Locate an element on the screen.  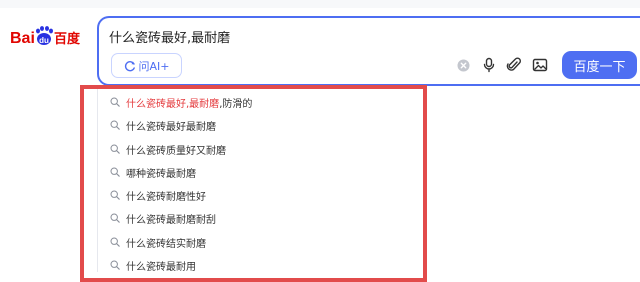
suggestion-item: 什么瓷砖最耐用 is located at coordinates (260, 265).